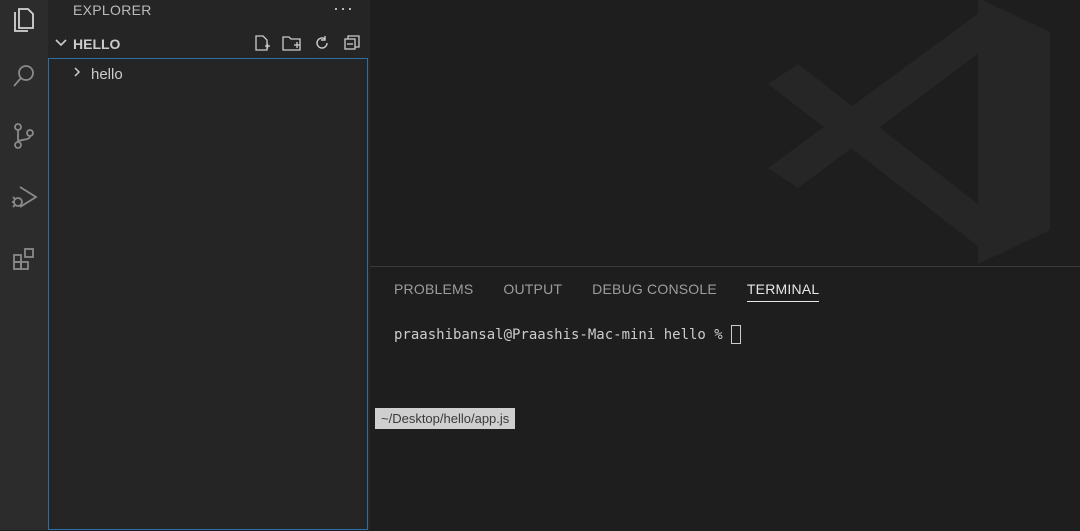 The width and height of the screenshot is (1080, 531). What do you see at coordinates (322, 43) in the screenshot?
I see `refresh-icon` at bounding box center [322, 43].